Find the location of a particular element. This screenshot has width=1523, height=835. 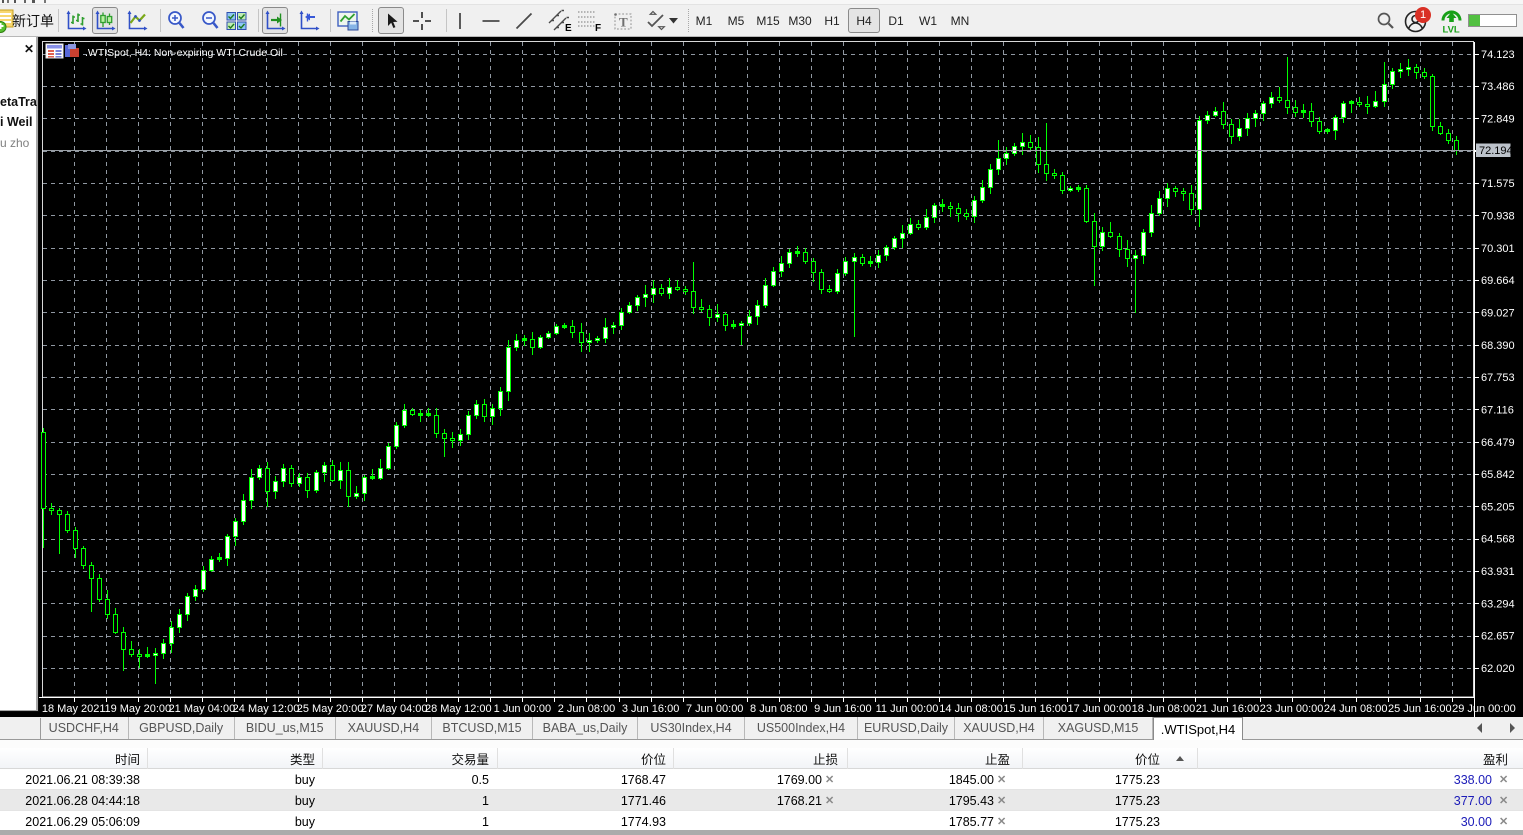

svg-text:.WTISpot, H4: Non-expiring WT: .WTISpot, H4: Non-expiring WTI Crude Oil is located at coordinates (184, 53).